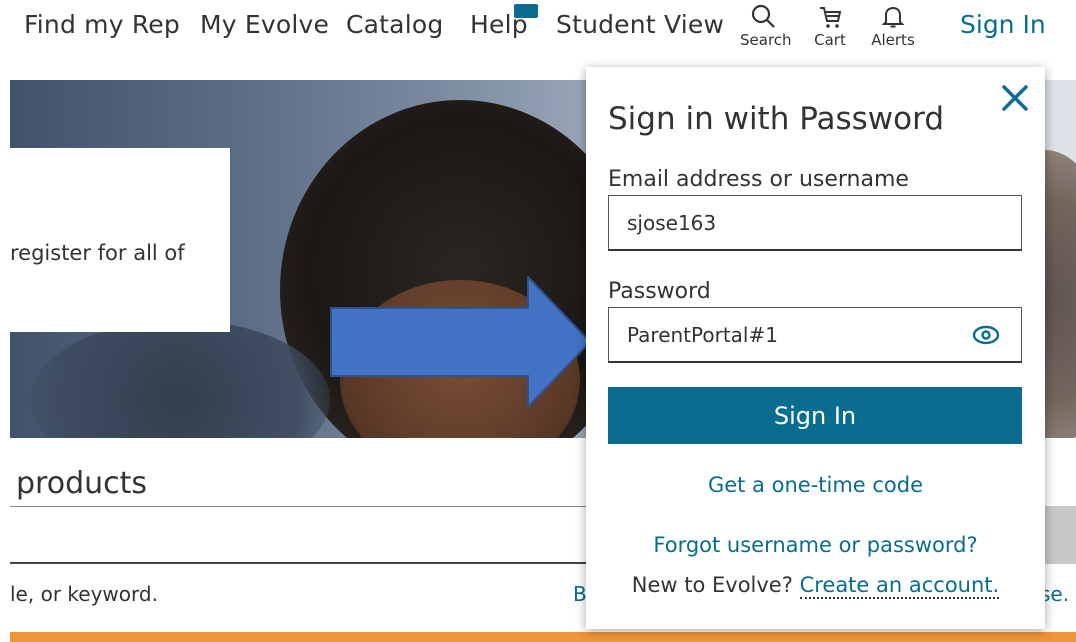 This screenshot has width=1076, height=642. Describe the element at coordinates (543, 637) in the screenshot. I see `orange-banner` at that location.